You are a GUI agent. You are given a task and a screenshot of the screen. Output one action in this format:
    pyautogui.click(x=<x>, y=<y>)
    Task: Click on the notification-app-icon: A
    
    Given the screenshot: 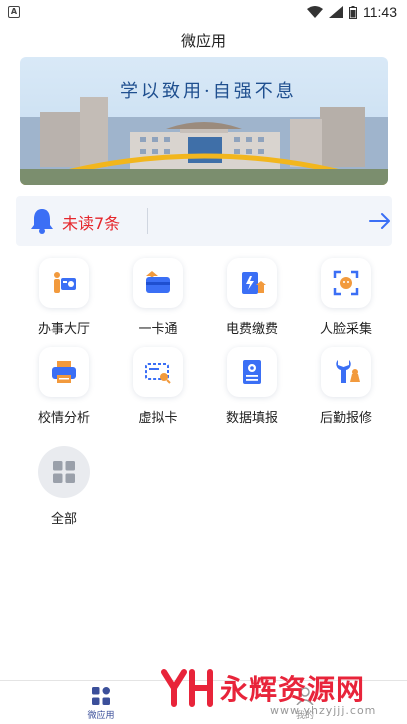 What is the action you would take?
    pyautogui.click(x=14, y=12)
    